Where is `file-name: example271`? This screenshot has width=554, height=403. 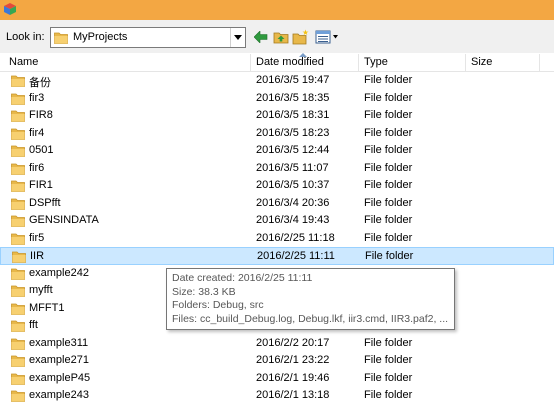
file-name: example271 is located at coordinates (59, 360).